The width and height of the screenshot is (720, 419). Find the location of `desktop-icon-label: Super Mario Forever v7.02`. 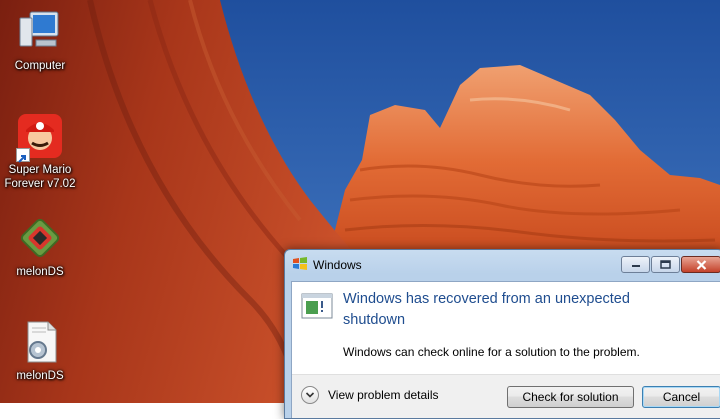

desktop-icon-label: Super Mario Forever v7.02 is located at coordinates (40, 177).